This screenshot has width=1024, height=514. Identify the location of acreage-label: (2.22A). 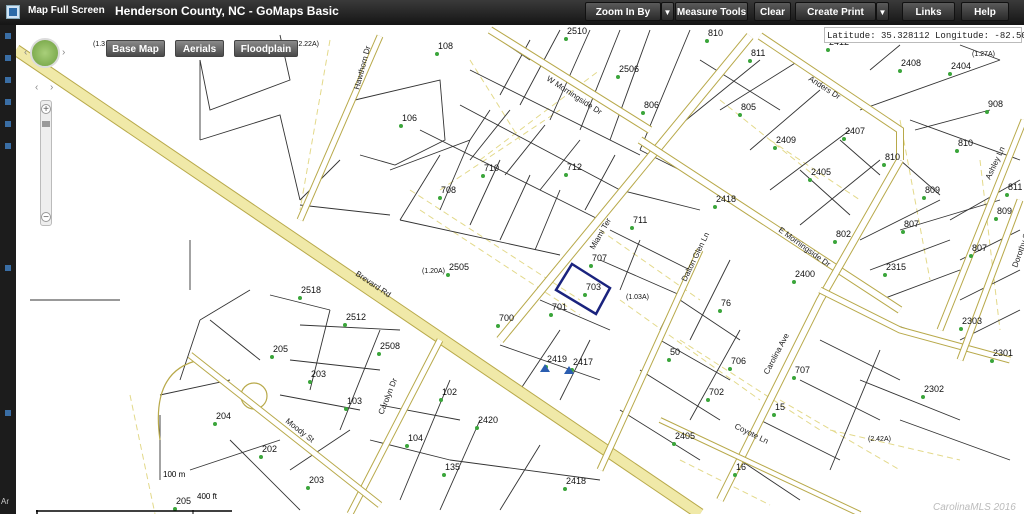
(307, 44).